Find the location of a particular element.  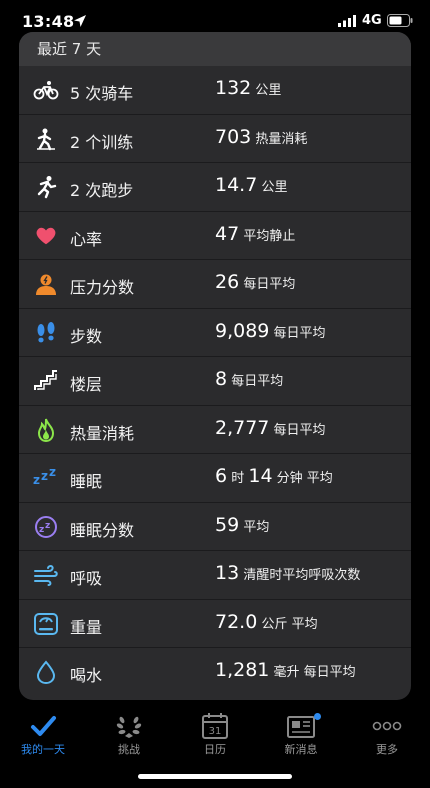

stat-label: 步数 is located at coordinates (86, 336).